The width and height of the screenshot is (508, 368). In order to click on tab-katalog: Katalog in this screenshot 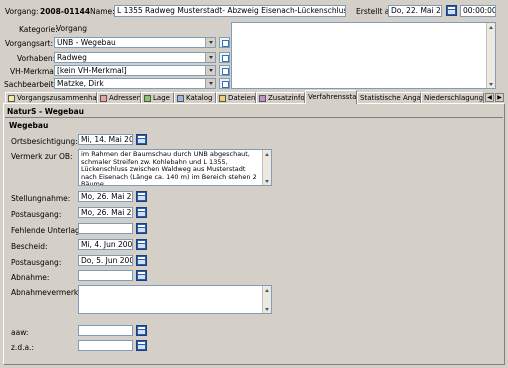, I will do `click(195, 97)`.